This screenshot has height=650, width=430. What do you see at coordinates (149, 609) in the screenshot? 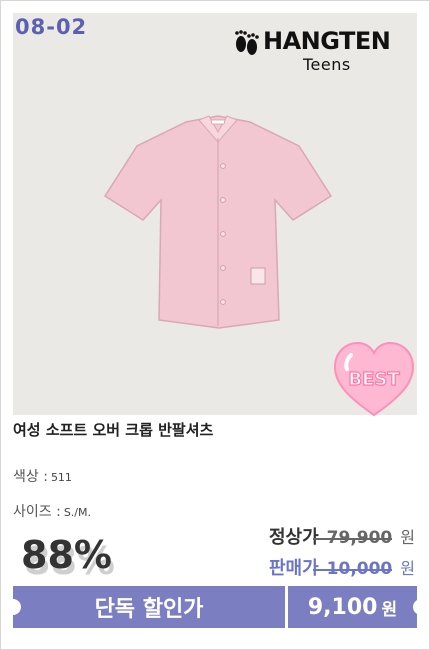
I see `exclusive-discount-label: 단독 할인가` at bounding box center [149, 609].